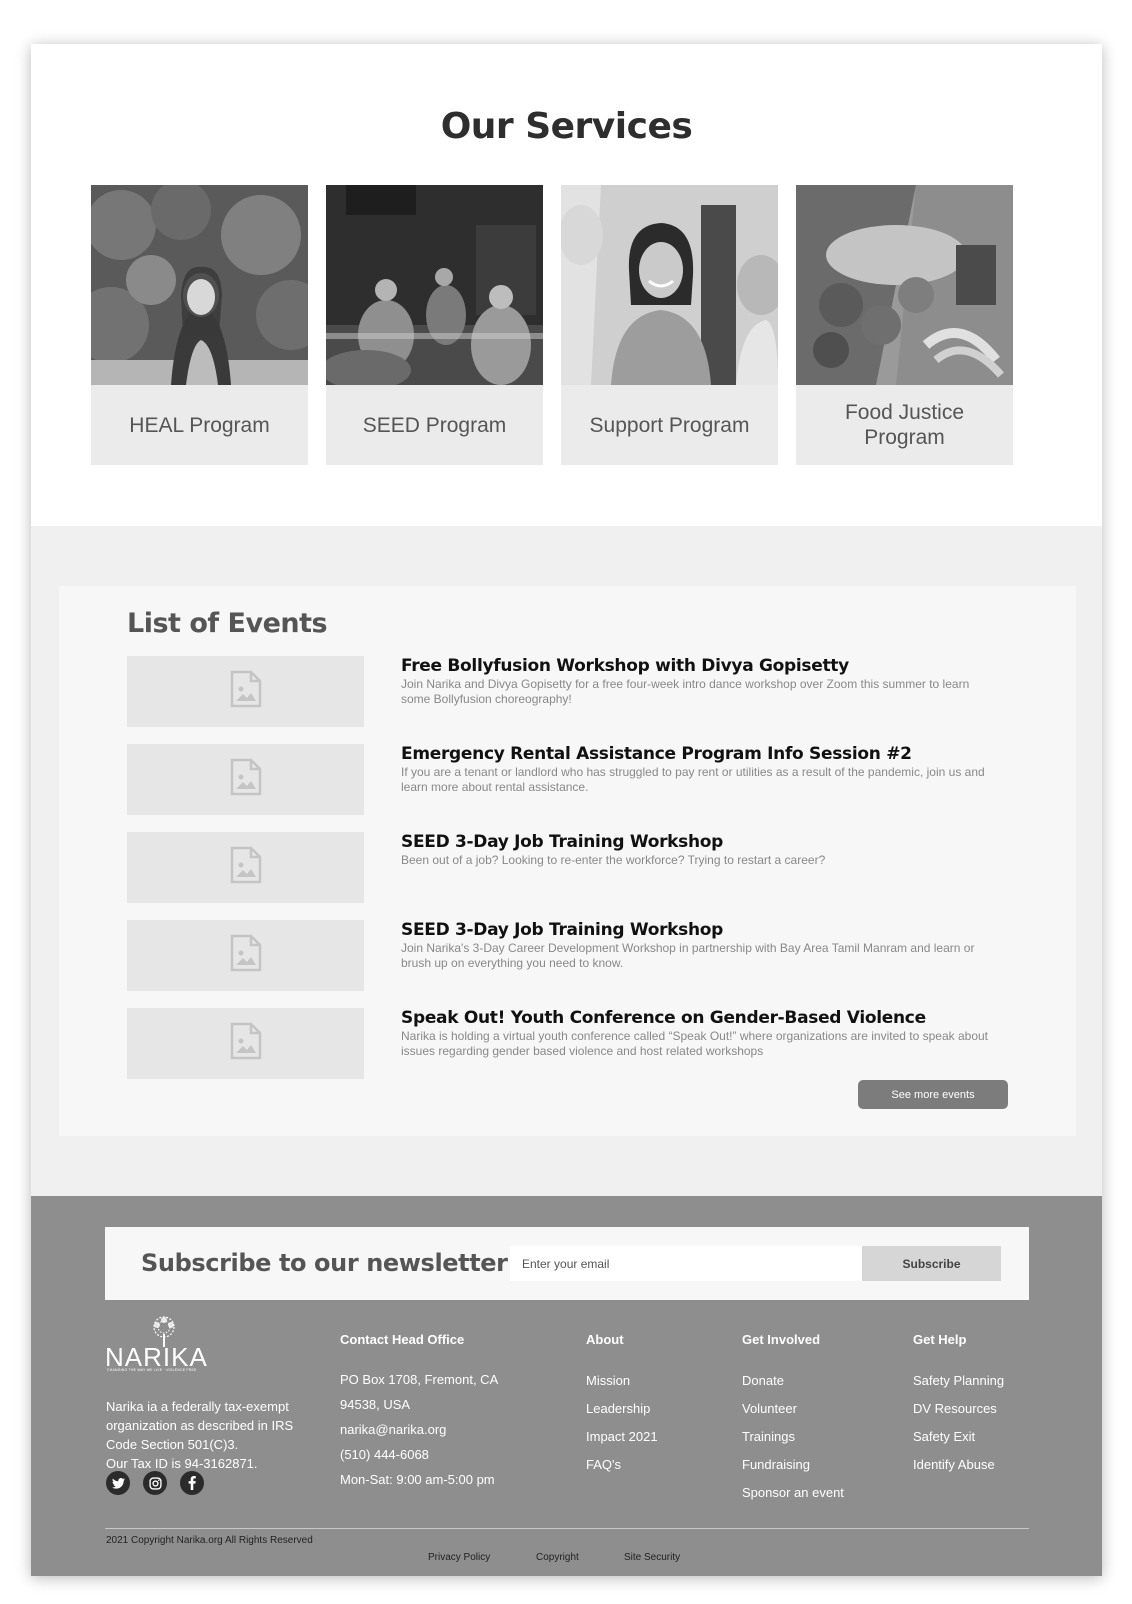  I want to click on service-card-heal: HEAL Program, so click(199, 325).